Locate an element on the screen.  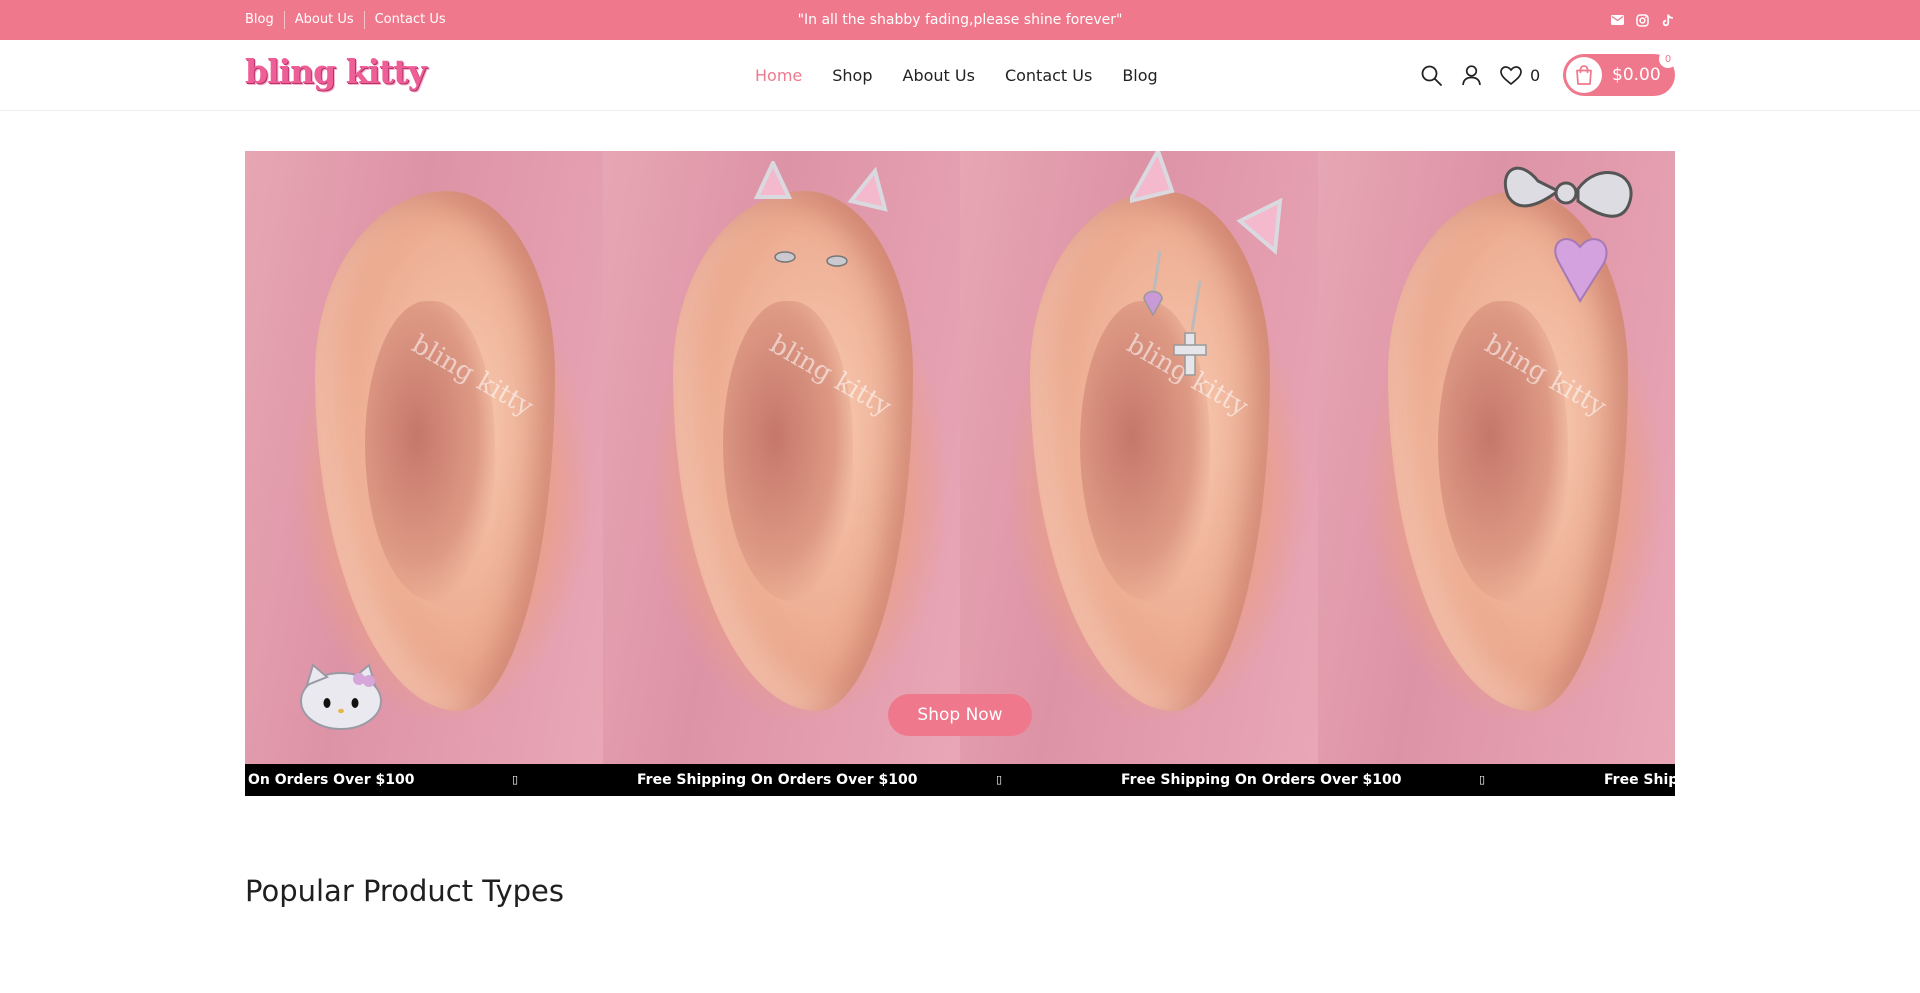
wishlist-count: 0 is located at coordinates (1535, 75).